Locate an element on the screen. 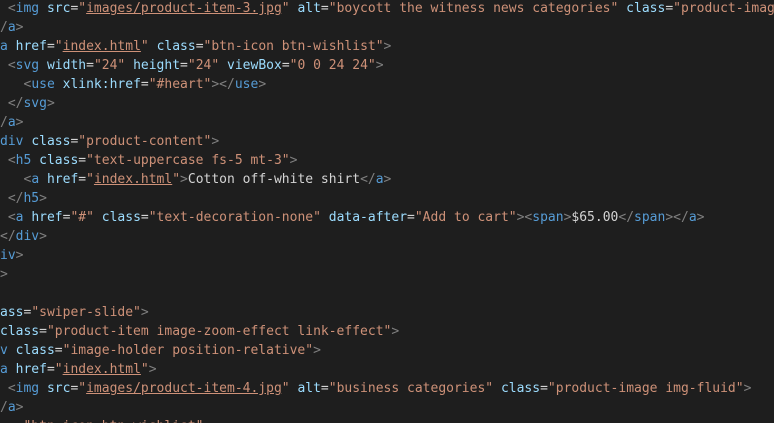  code-line: iv> is located at coordinates (11, 255).